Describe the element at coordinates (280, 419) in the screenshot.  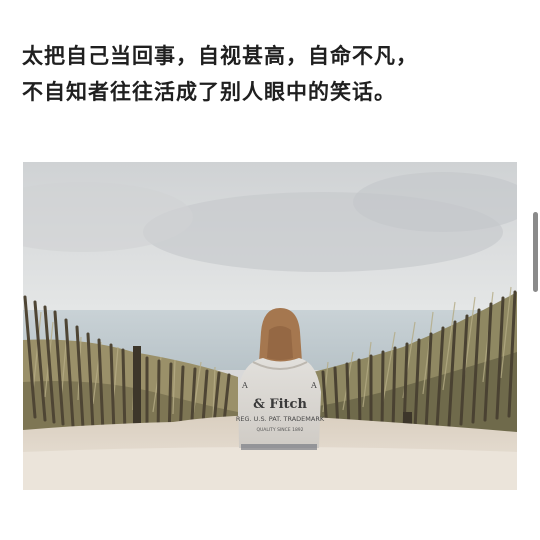
I see `hoodie-text-2: REG. U.S. PAT. TRADEMARK` at that location.